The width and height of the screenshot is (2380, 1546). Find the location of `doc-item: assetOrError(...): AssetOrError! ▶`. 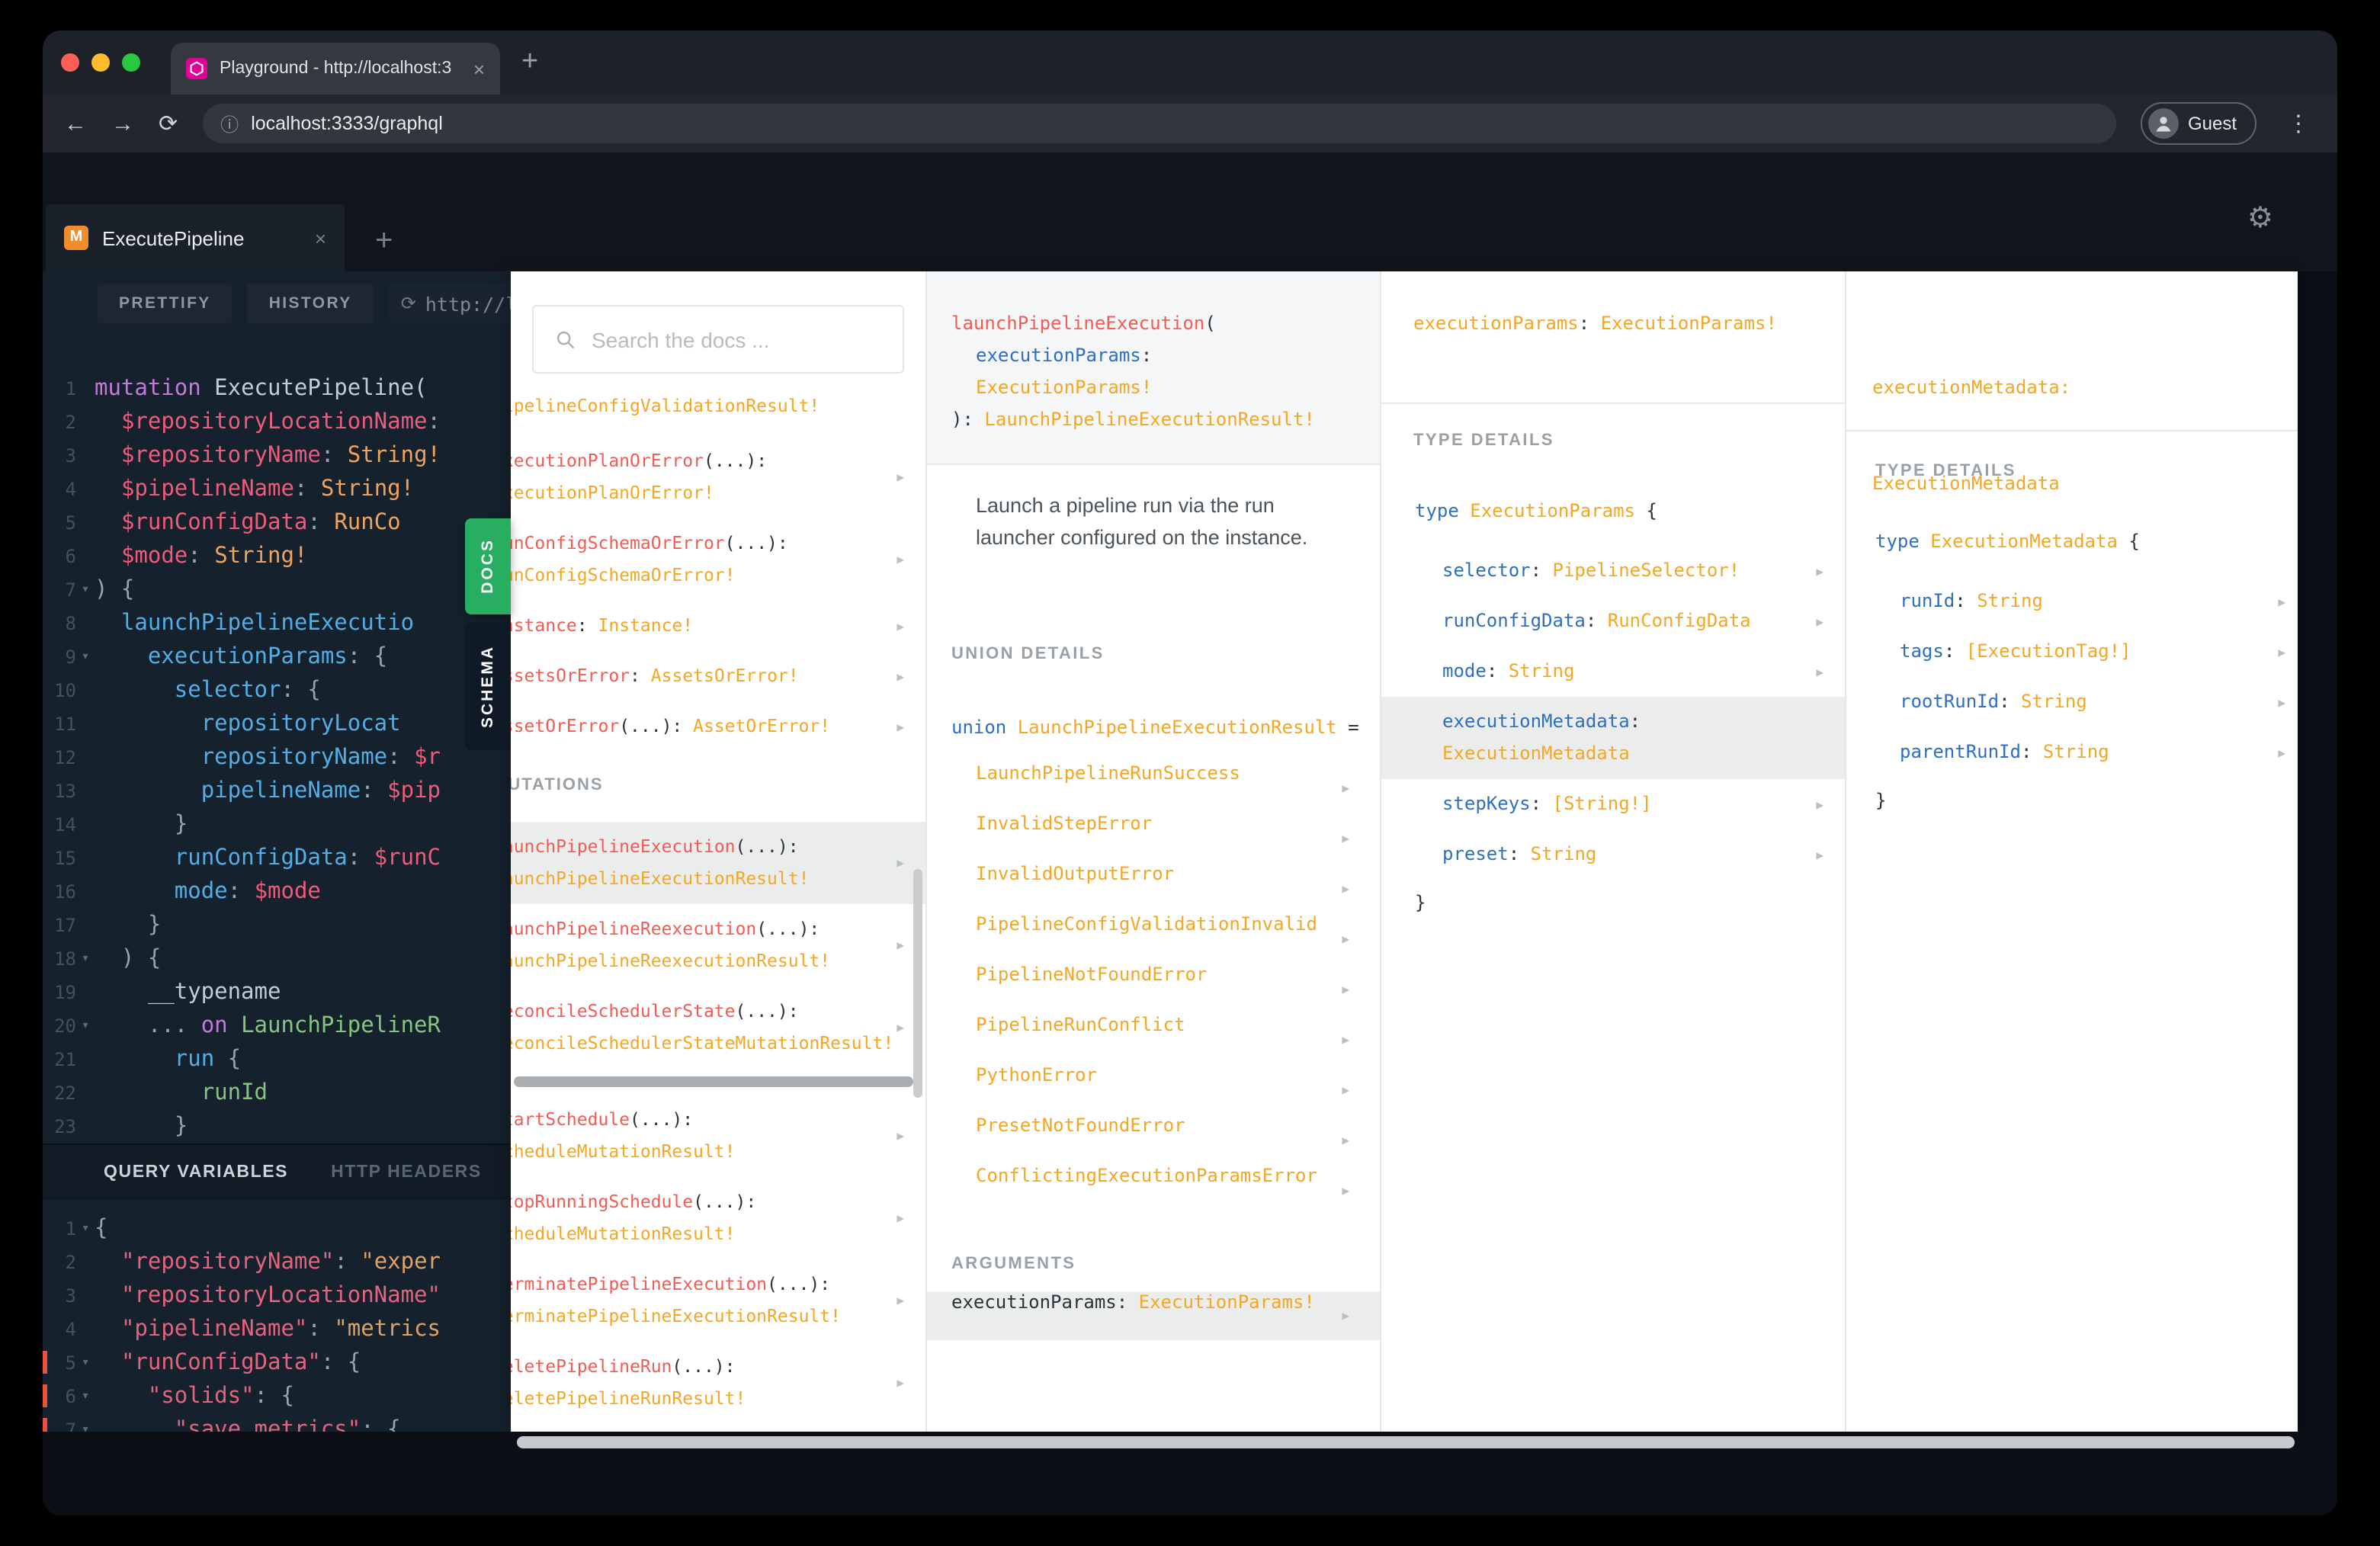

doc-item: assetOrError(...): AssetOrError! ▶ is located at coordinates (718, 726).